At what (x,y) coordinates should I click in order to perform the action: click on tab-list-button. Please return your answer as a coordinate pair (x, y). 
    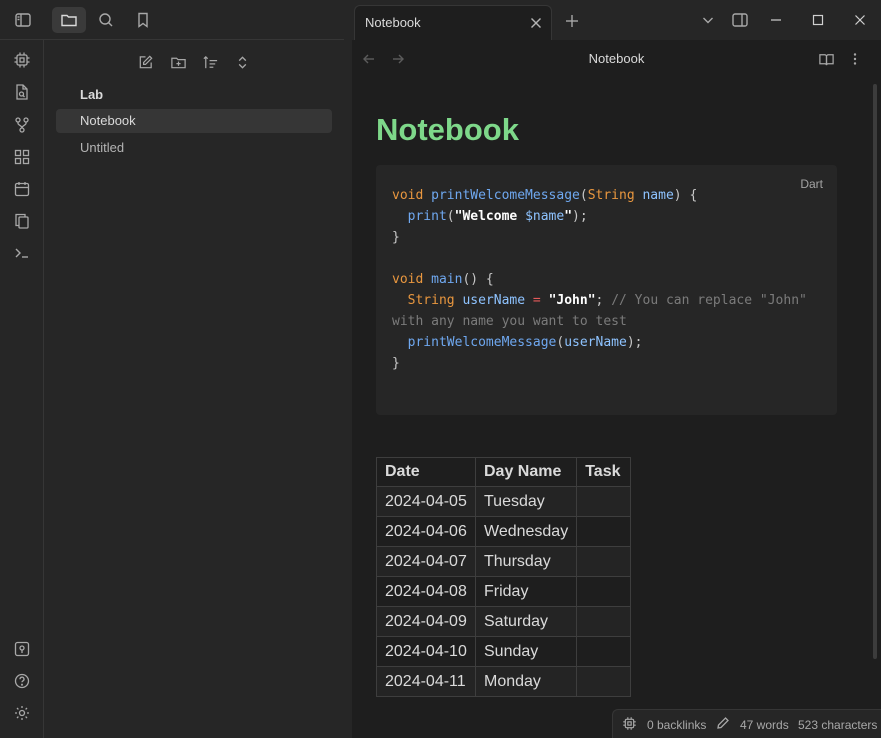
    Looking at the image, I should click on (708, 20).